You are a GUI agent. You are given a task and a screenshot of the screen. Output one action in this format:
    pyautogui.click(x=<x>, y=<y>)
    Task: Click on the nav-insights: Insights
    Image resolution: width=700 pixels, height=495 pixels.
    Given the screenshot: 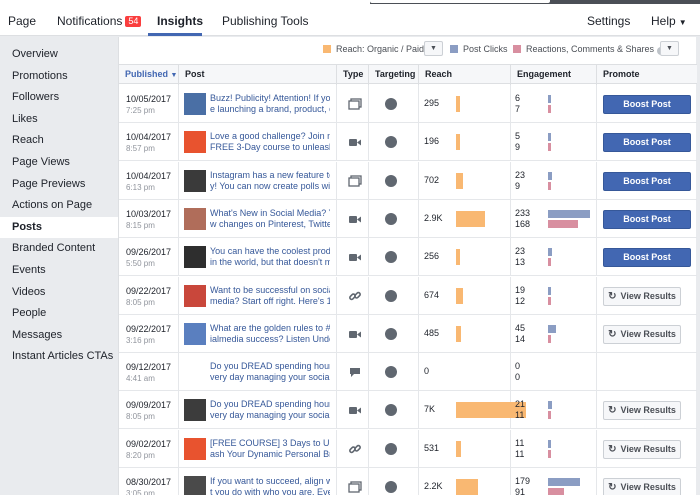 What is the action you would take?
    pyautogui.click(x=180, y=21)
    